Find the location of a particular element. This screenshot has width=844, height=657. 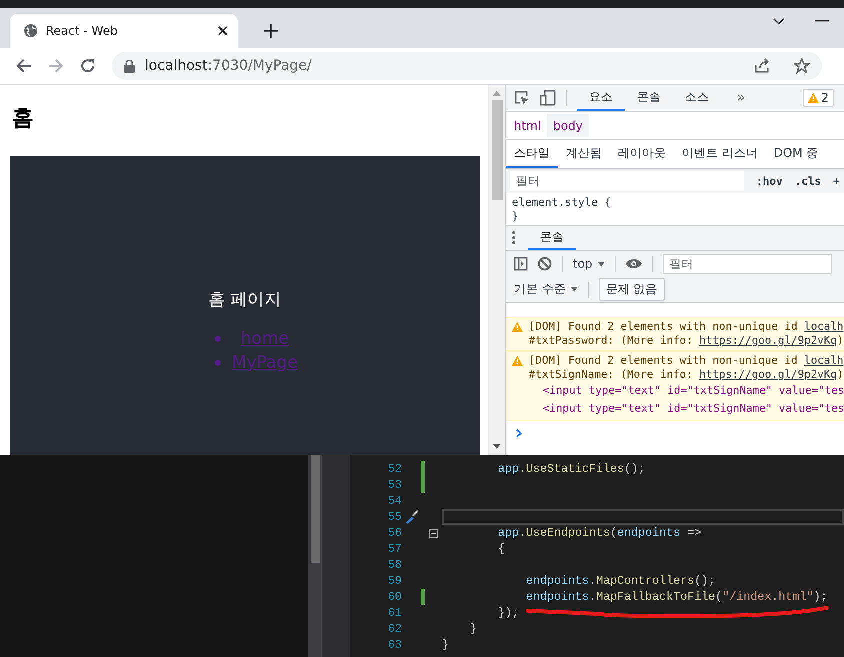

line-number: 58 is located at coordinates (394, 565).